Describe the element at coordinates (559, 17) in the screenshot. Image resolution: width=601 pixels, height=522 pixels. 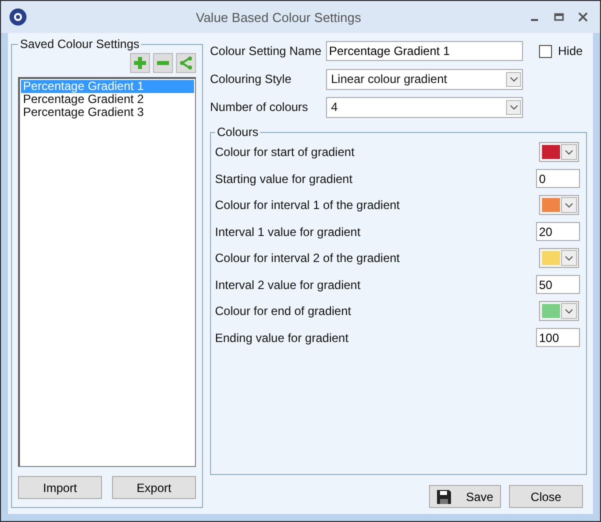
I see `maximize-icon` at that location.